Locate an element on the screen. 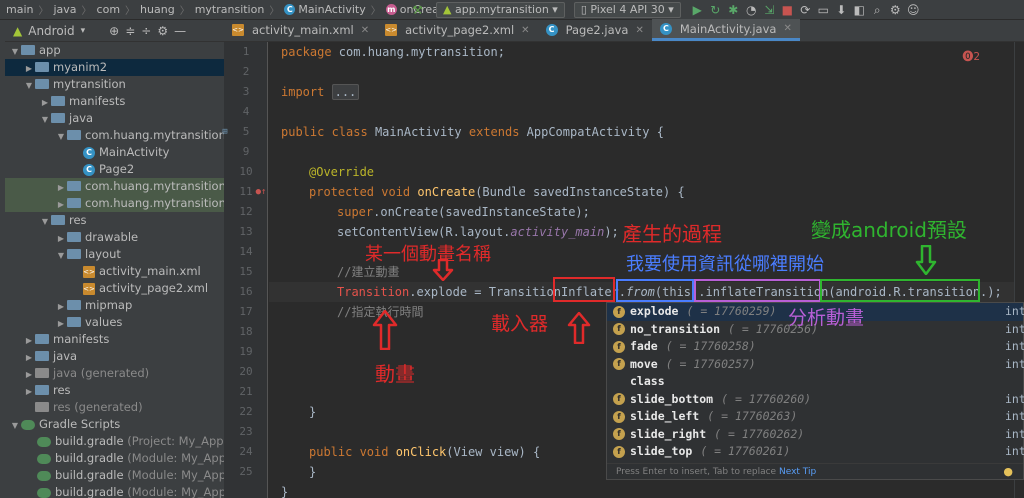 The image size is (1024, 498). project-view-select: Android is located at coordinates (51, 31).